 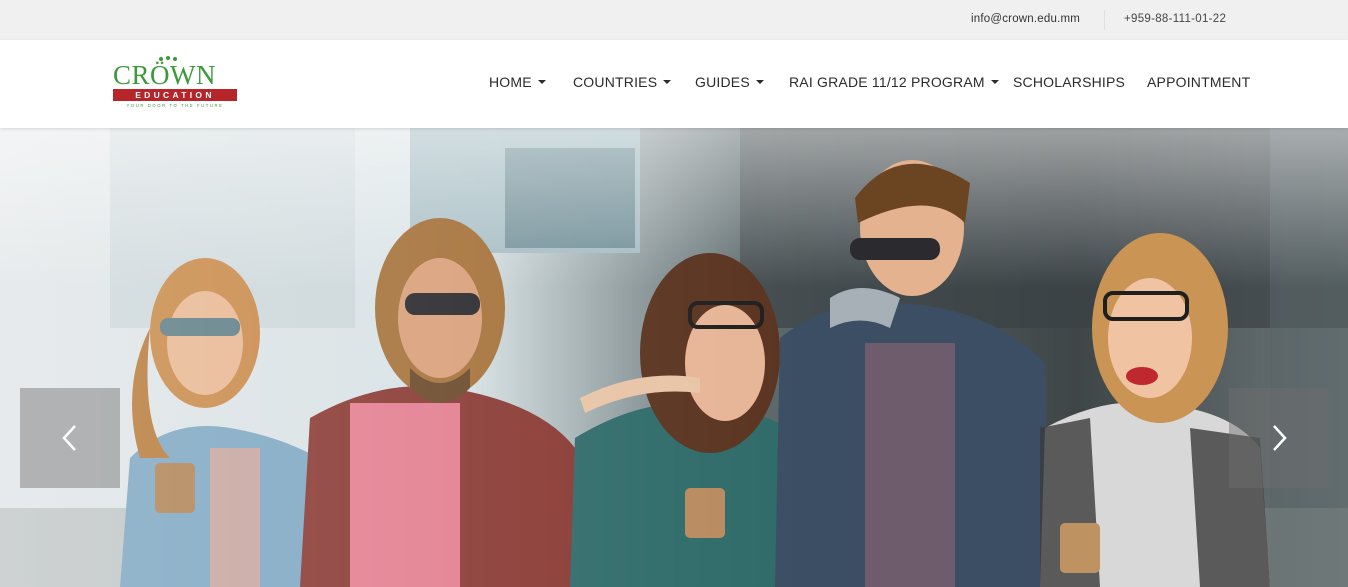 I want to click on nav-guides: GUIDES, so click(x=729, y=84).